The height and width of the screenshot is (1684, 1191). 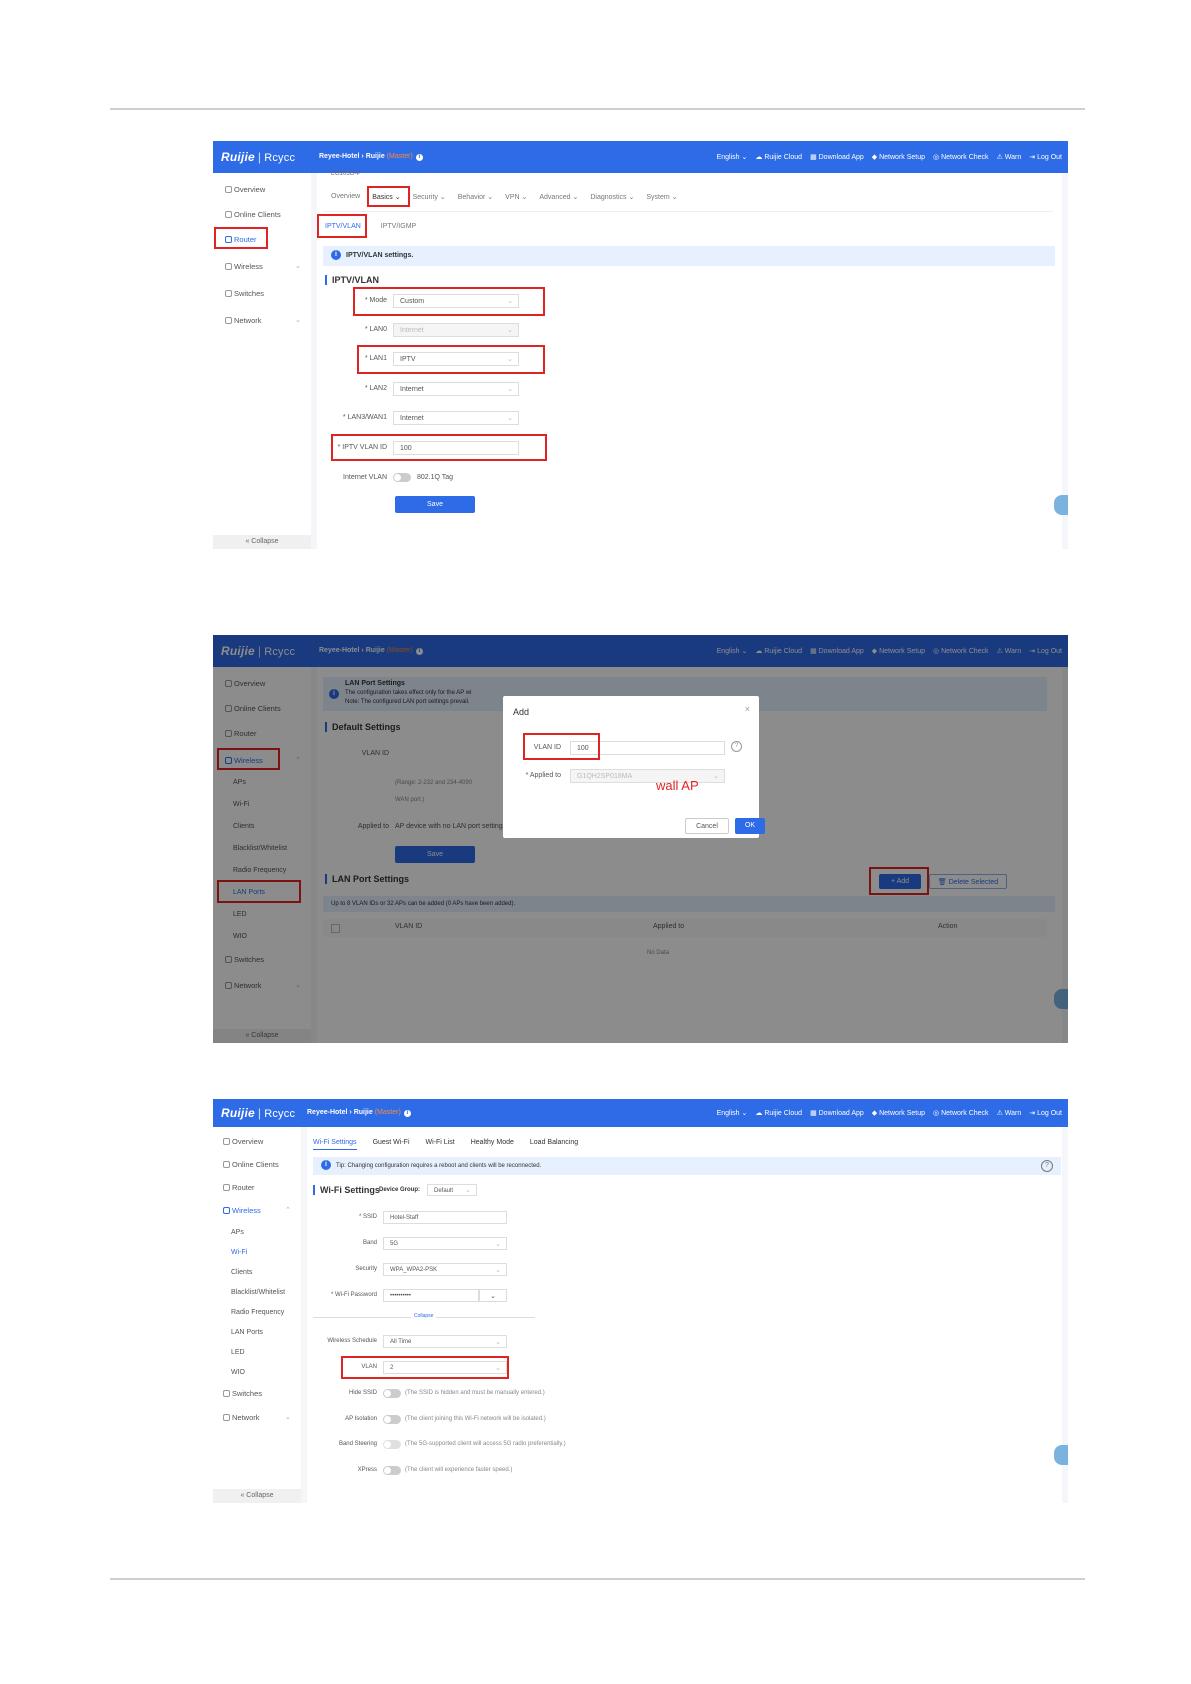 What do you see at coordinates (707, 826) in the screenshot?
I see `cancel-button: Cancel` at bounding box center [707, 826].